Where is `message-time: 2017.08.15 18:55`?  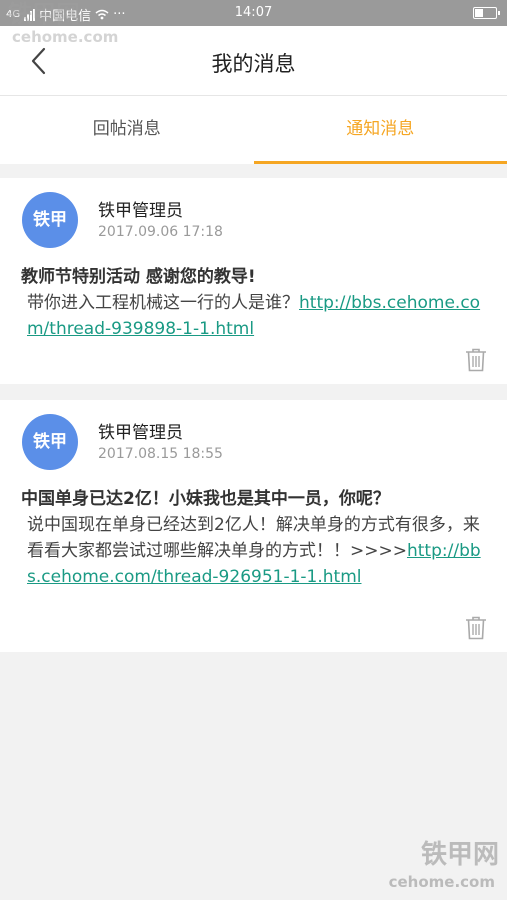 message-time: 2017.08.15 18:55 is located at coordinates (160, 454).